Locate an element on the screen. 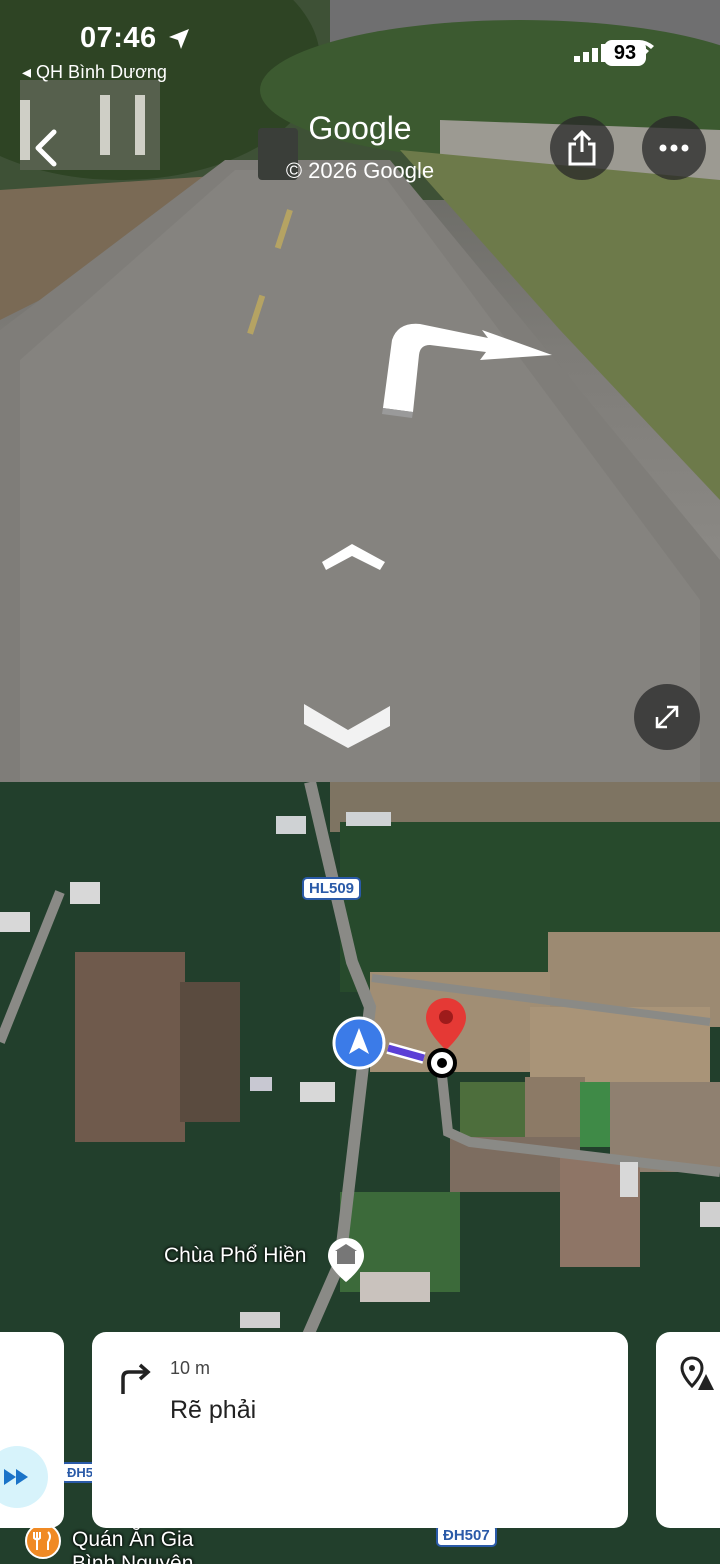  navigation-step-card: 10 m Rẽ phải is located at coordinates (360, 1430).